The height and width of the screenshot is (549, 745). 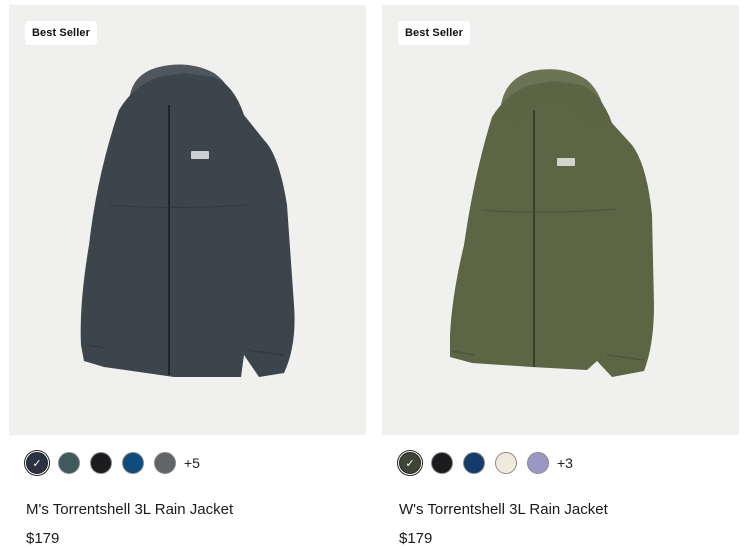 What do you see at coordinates (113, 463) in the screenshot?
I see `color-swatches: ✓ +5` at bounding box center [113, 463].